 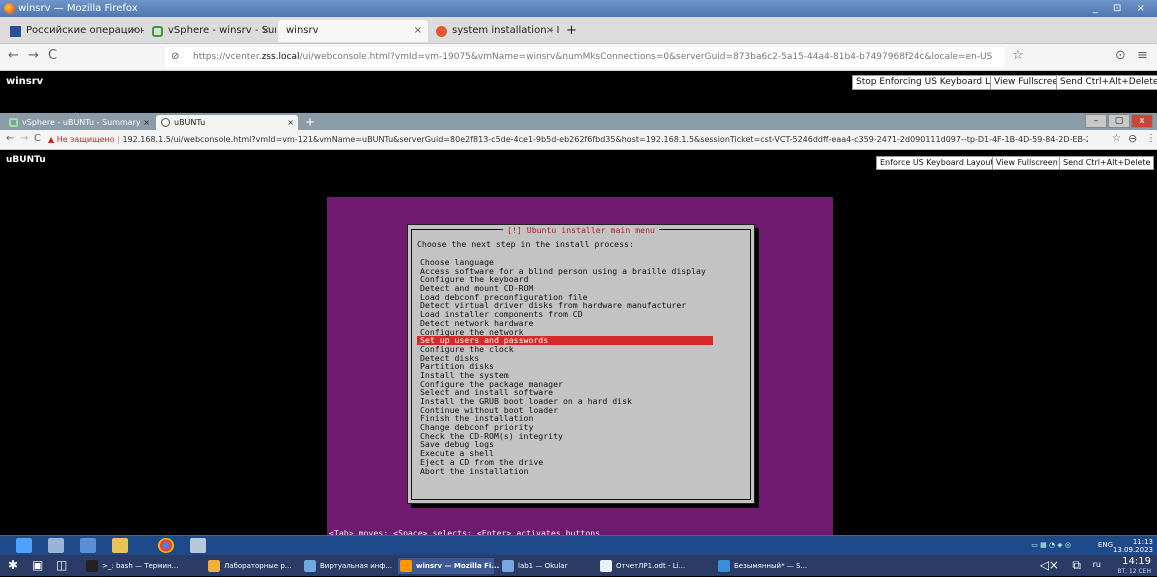 I want to click on file-explorer-icon, so click(x=120, y=545).